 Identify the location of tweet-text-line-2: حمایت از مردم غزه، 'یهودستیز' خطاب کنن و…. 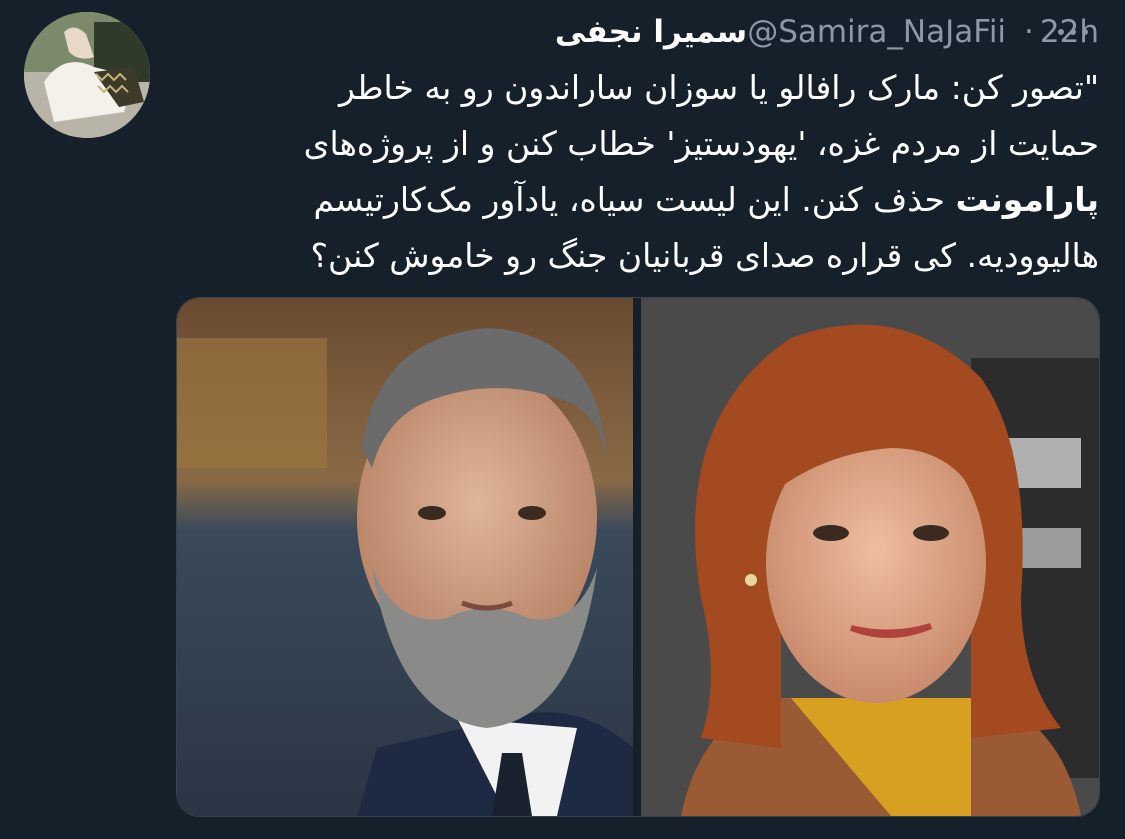
(701, 143).